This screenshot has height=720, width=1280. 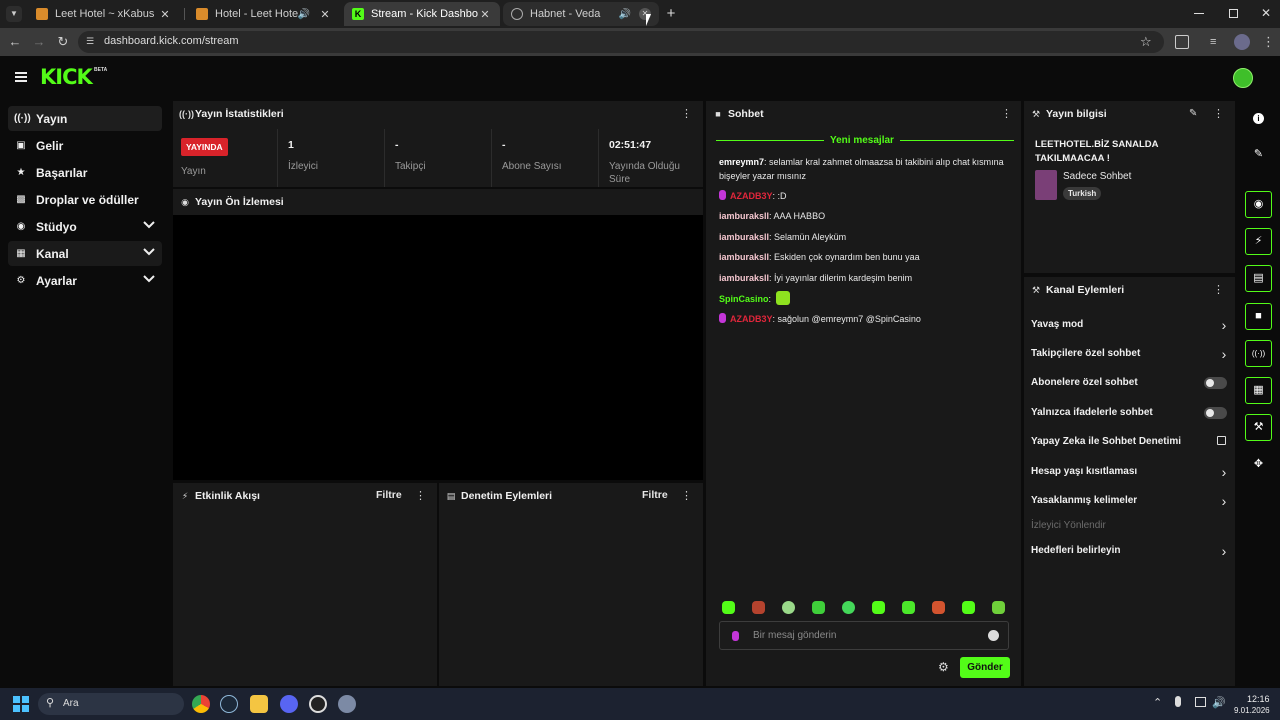 I want to click on reload-icon: ↻, so click(x=63, y=42).